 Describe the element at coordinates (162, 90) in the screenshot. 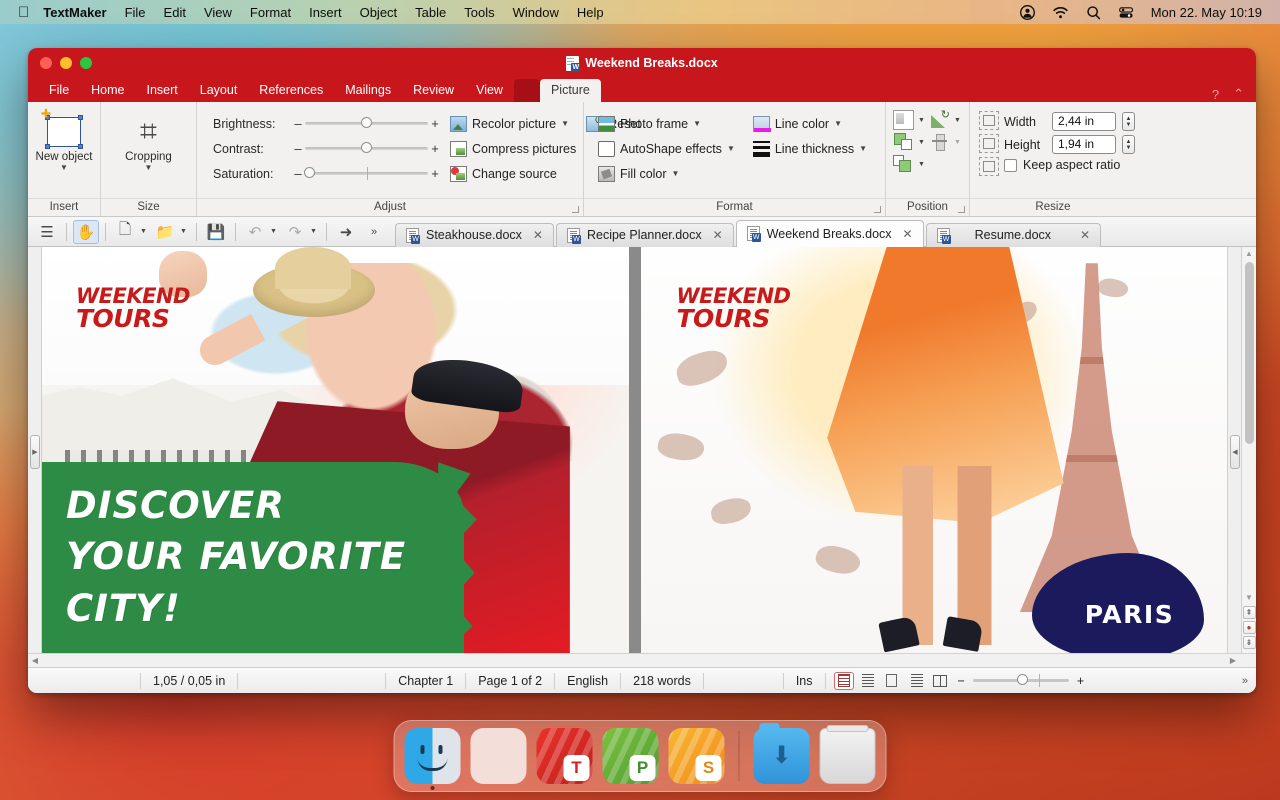

I see `tab-insert: Insert` at that location.